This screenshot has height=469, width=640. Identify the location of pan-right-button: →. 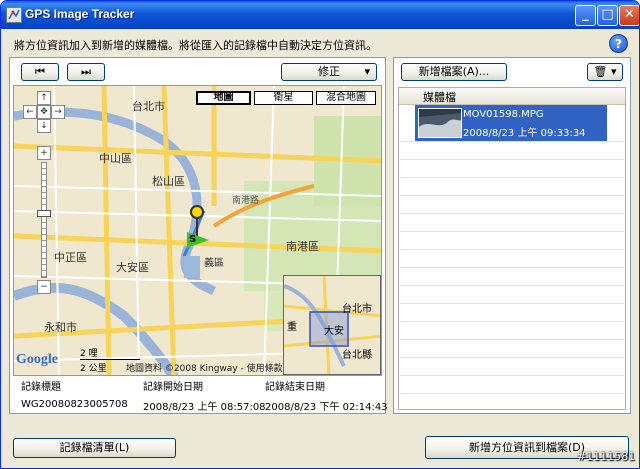
(58, 112).